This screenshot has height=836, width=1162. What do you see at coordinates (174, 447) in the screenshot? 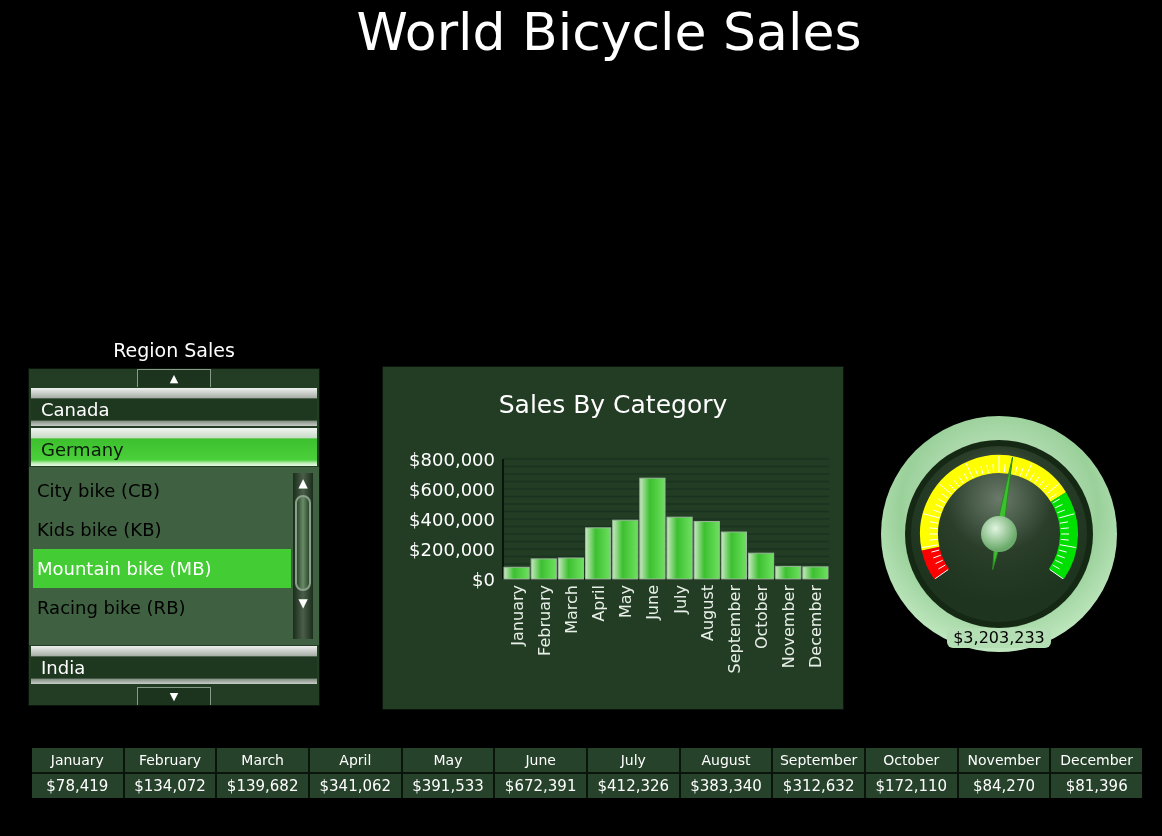
I see `region-header: Germany` at bounding box center [174, 447].